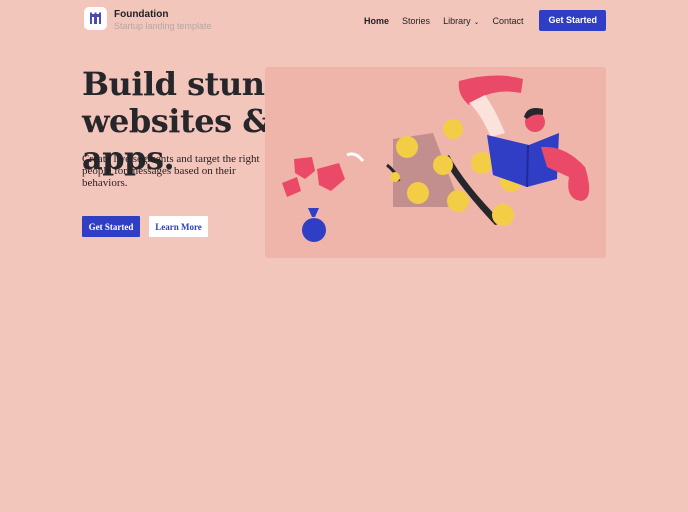 This screenshot has width=688, height=512. I want to click on blue-ring, so click(314, 230).